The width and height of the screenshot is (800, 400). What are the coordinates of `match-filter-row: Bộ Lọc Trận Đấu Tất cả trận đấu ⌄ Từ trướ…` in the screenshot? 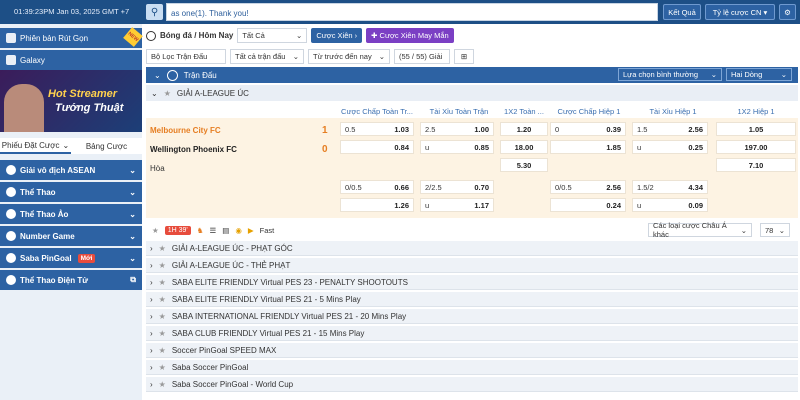 It's located at (473, 56).